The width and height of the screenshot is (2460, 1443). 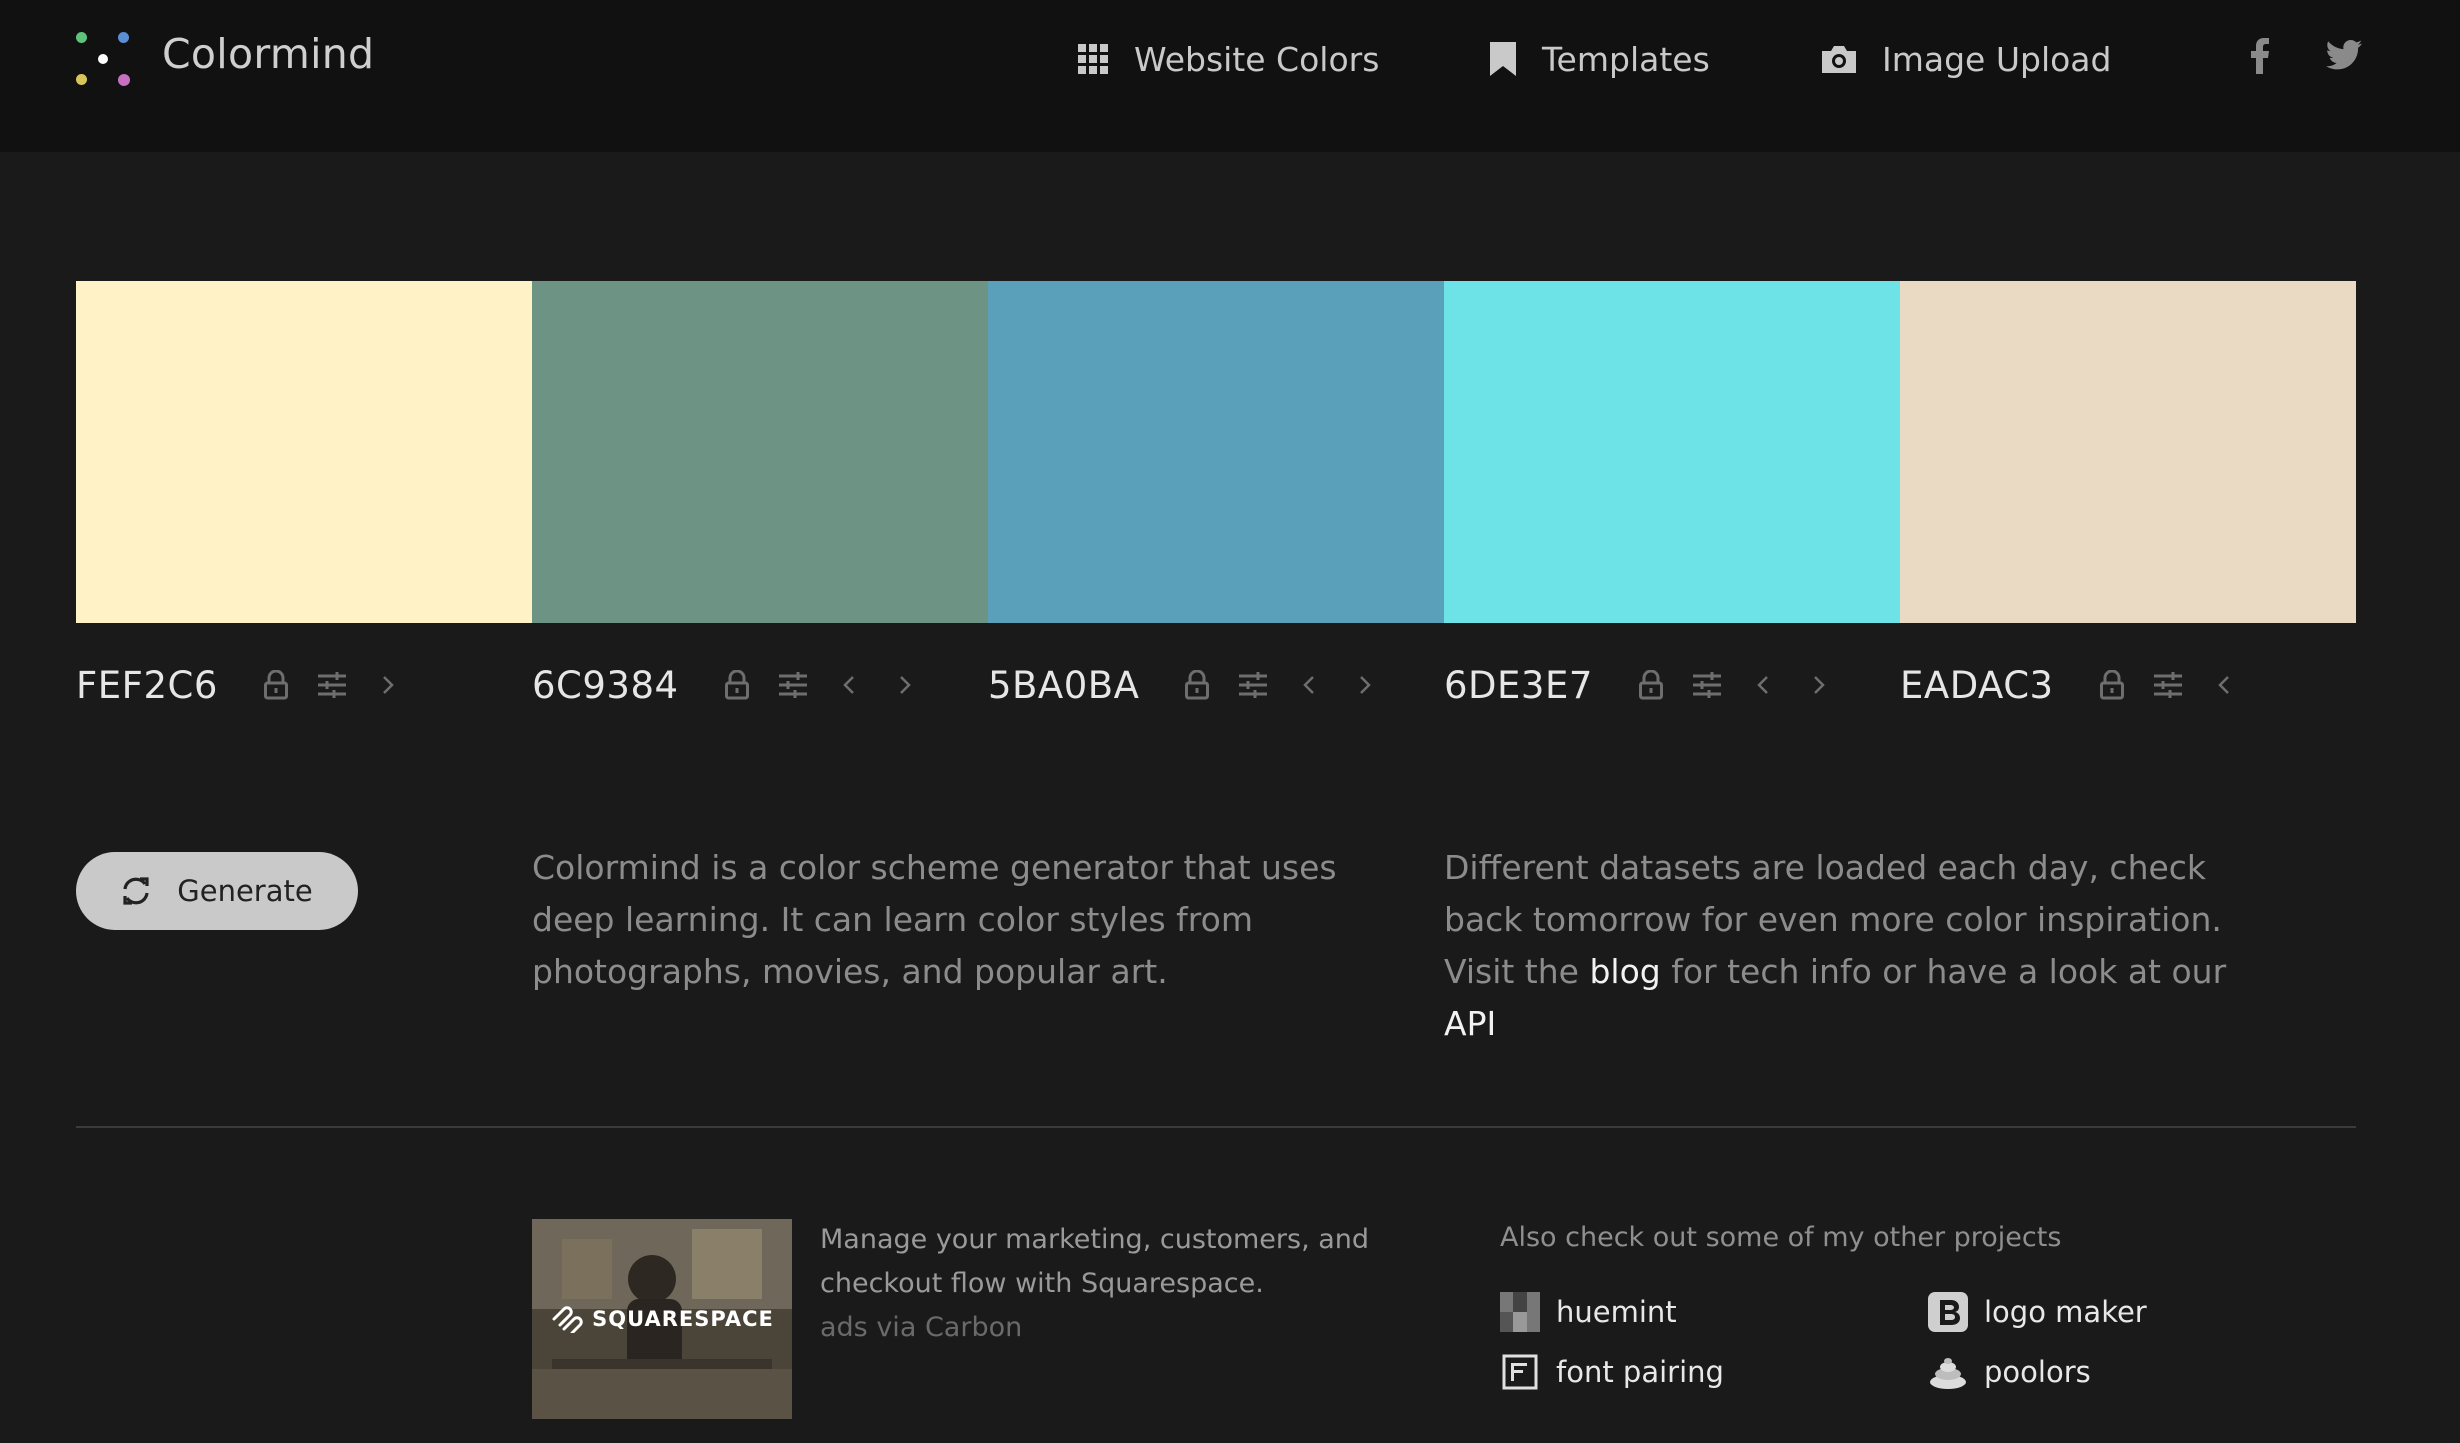 What do you see at coordinates (104, 60) in the screenshot?
I see `colormind-logo-icon` at bounding box center [104, 60].